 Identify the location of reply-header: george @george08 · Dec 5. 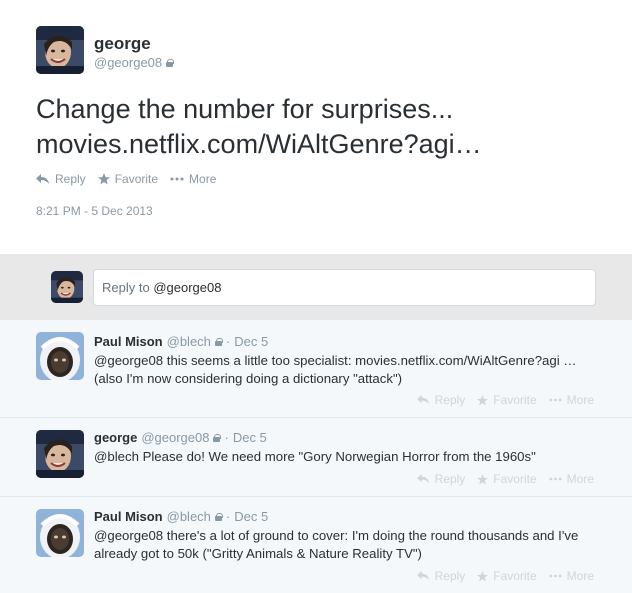
(180, 437).